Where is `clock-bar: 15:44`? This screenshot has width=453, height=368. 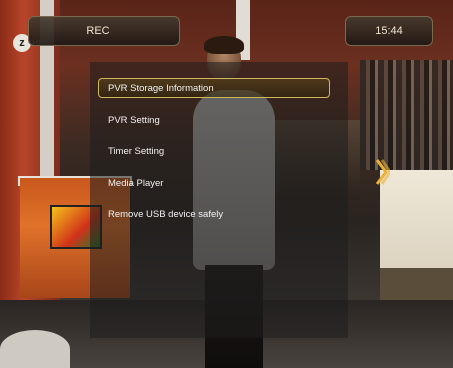 clock-bar: 15:44 is located at coordinates (389, 31).